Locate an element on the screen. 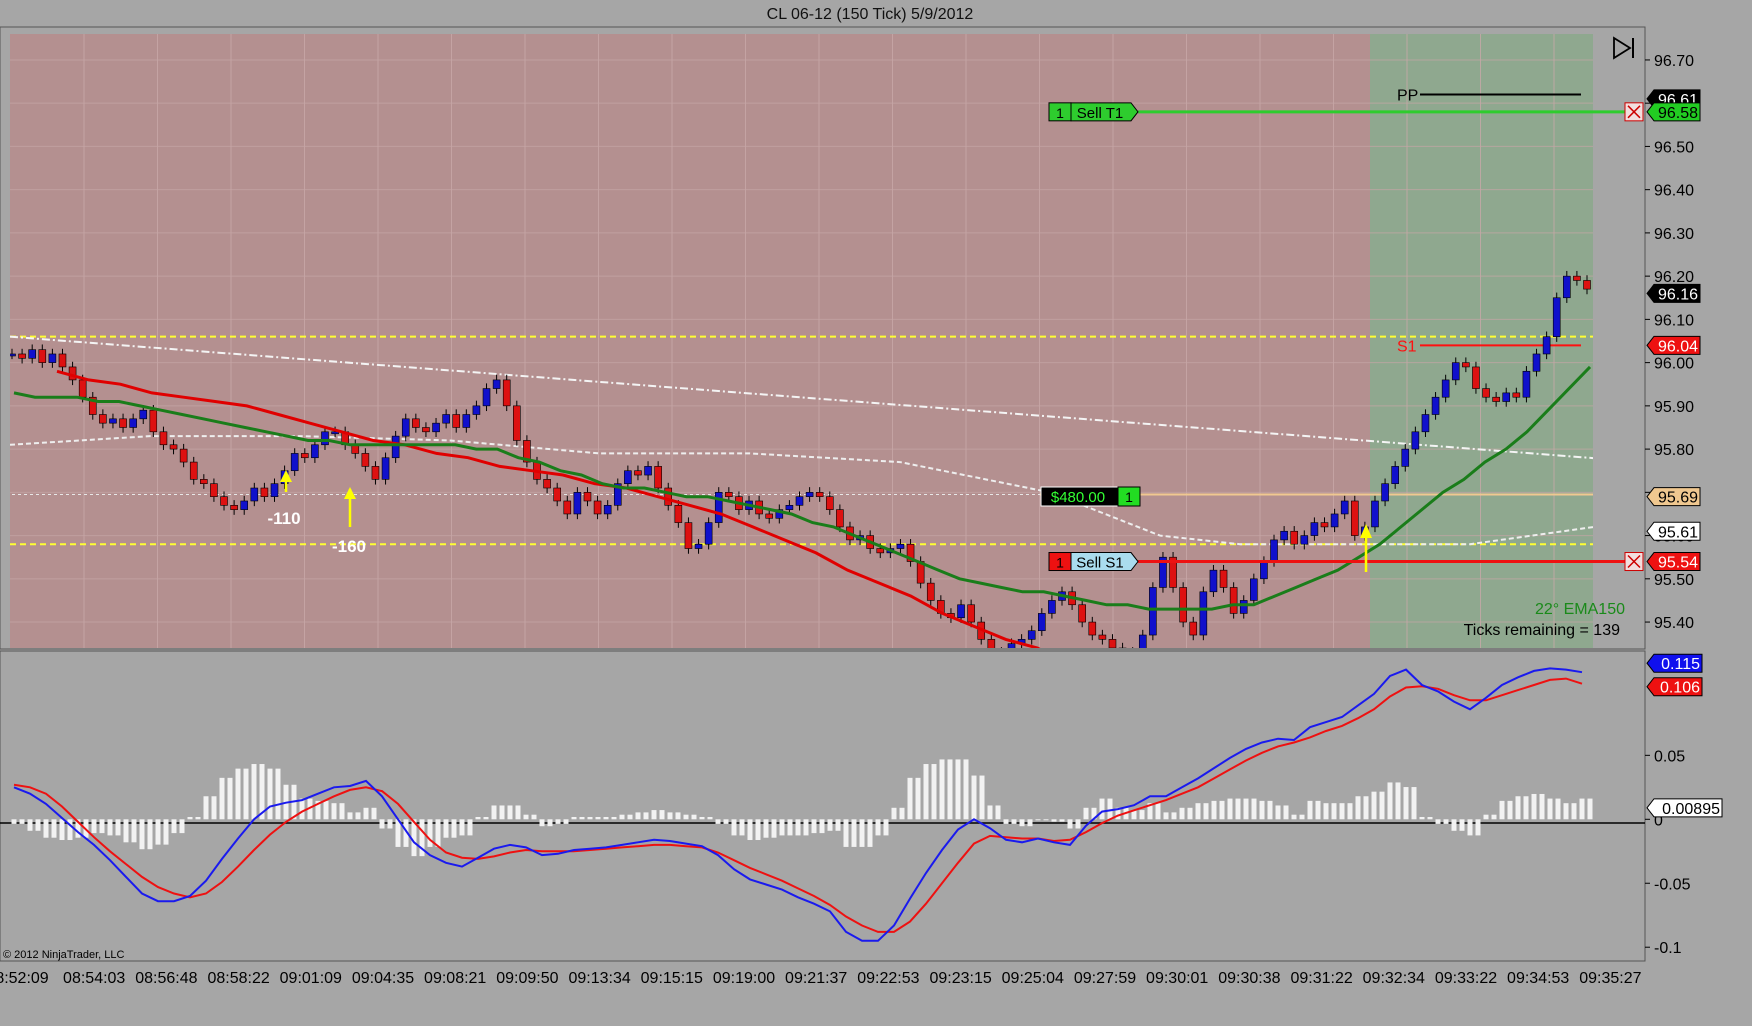  order-qty-sell-t1: 1 is located at coordinates (1060, 113).